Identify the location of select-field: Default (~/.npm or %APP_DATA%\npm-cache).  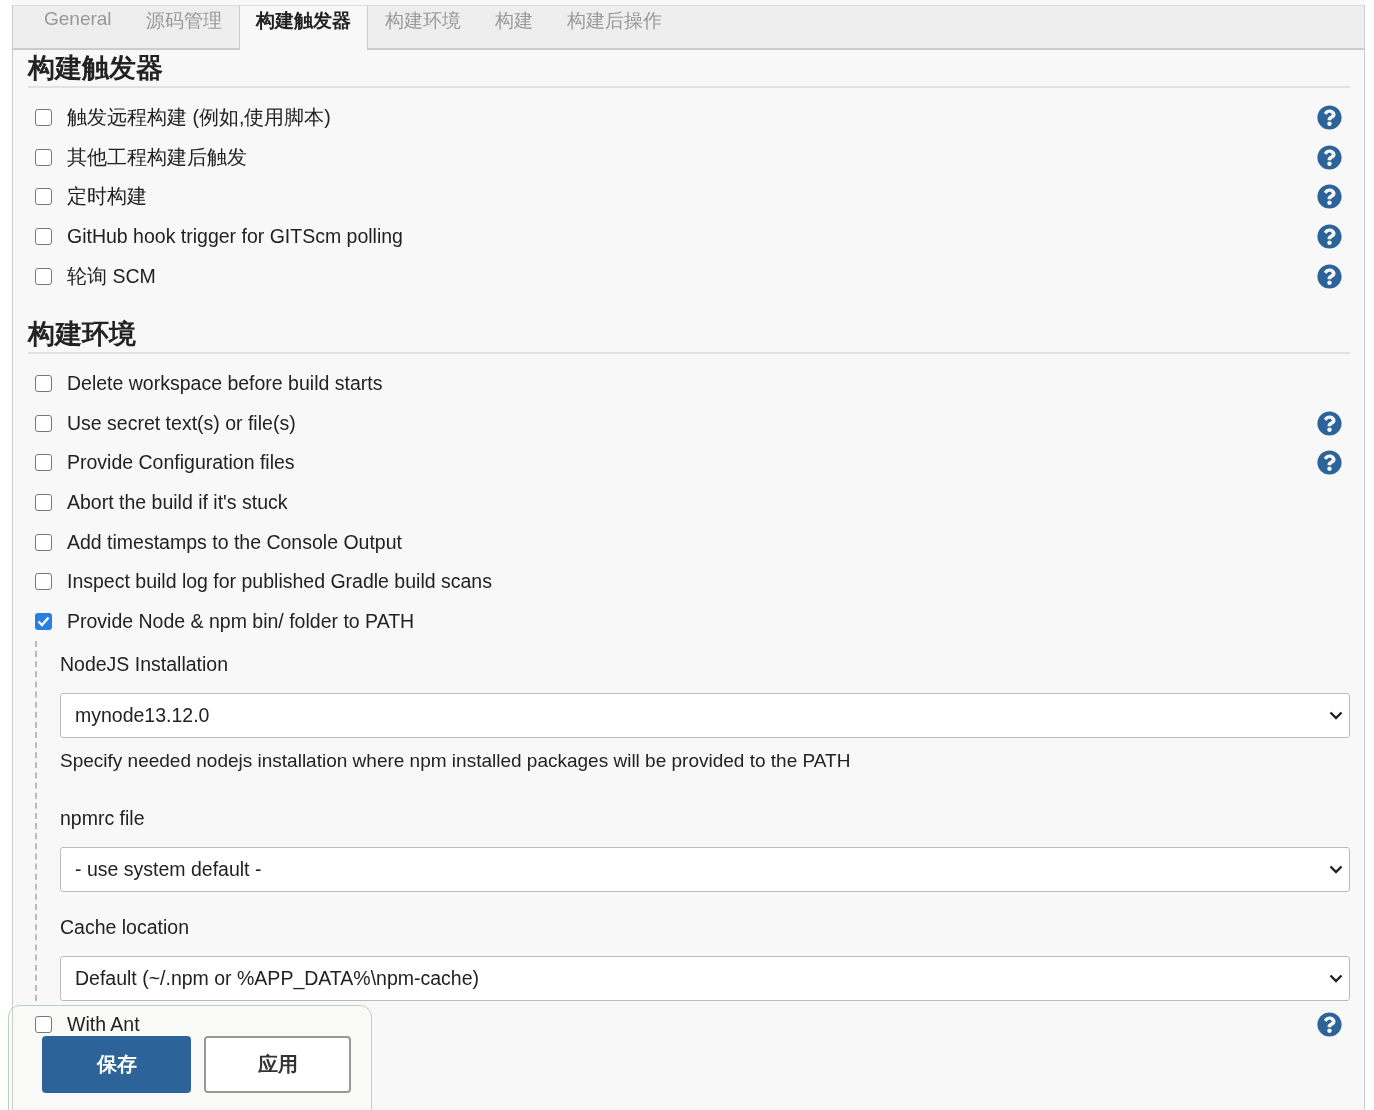
(705, 979).